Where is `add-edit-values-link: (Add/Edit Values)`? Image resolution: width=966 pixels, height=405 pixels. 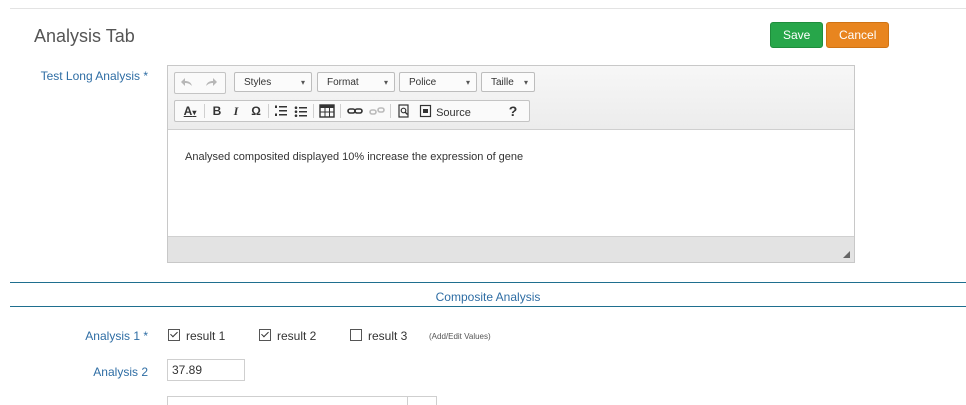 add-edit-values-link: (Add/Edit Values) is located at coordinates (460, 336).